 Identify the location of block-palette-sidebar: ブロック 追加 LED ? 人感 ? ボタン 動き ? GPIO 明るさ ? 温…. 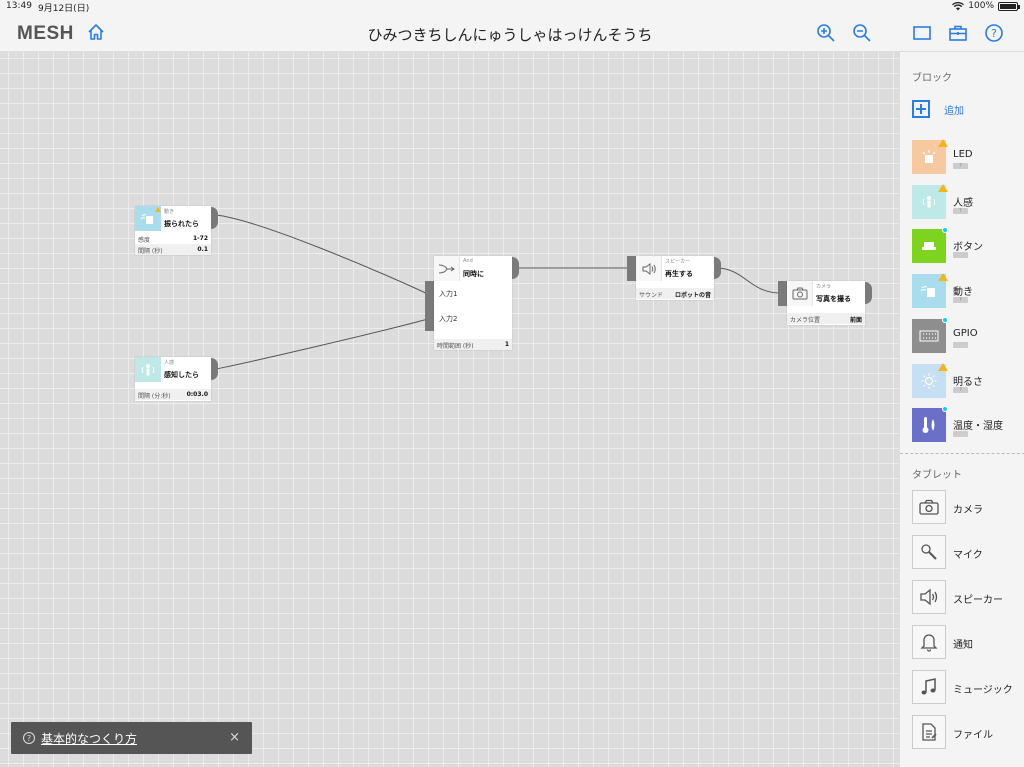
(961, 409).